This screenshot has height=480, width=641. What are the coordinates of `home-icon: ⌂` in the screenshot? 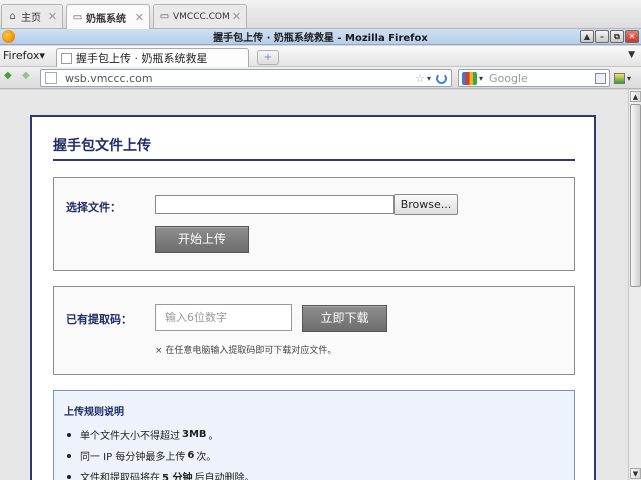 It's located at (12, 16).